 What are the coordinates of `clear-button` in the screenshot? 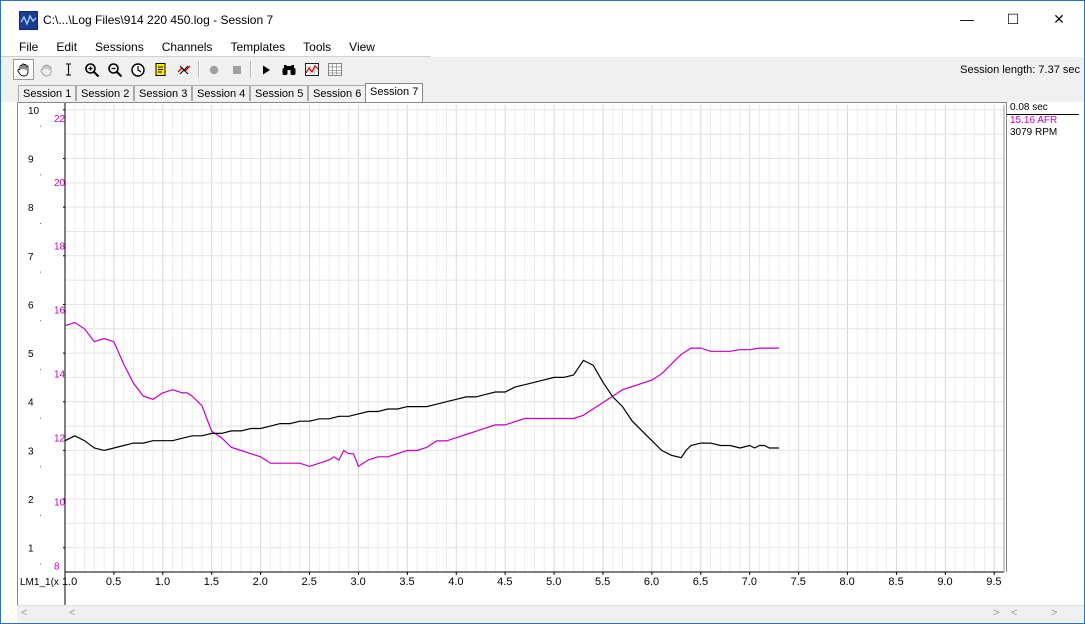 It's located at (183, 69).